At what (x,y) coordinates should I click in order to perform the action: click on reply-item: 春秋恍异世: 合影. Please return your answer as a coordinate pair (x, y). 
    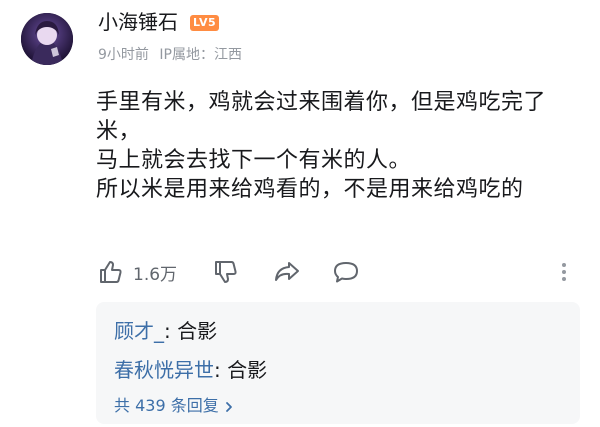
    Looking at the image, I should click on (190, 370).